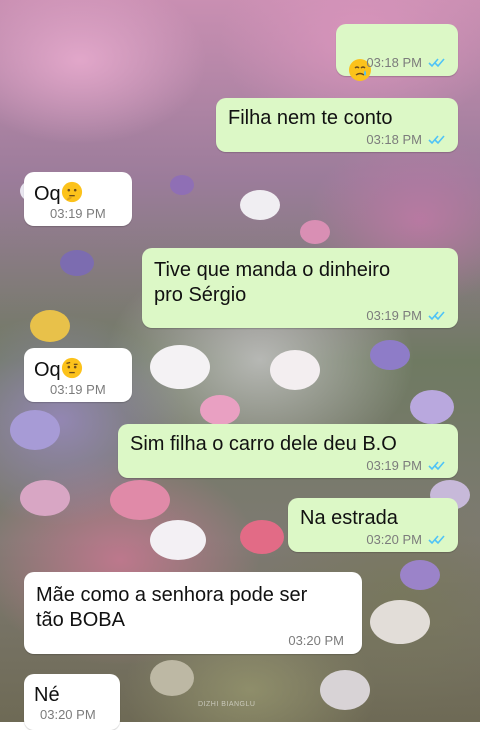 Image resolution: width=480 pixels, height=730 pixels. I want to click on outgoing-message-bubble: Na estrada 03:20 PM, so click(373, 525).